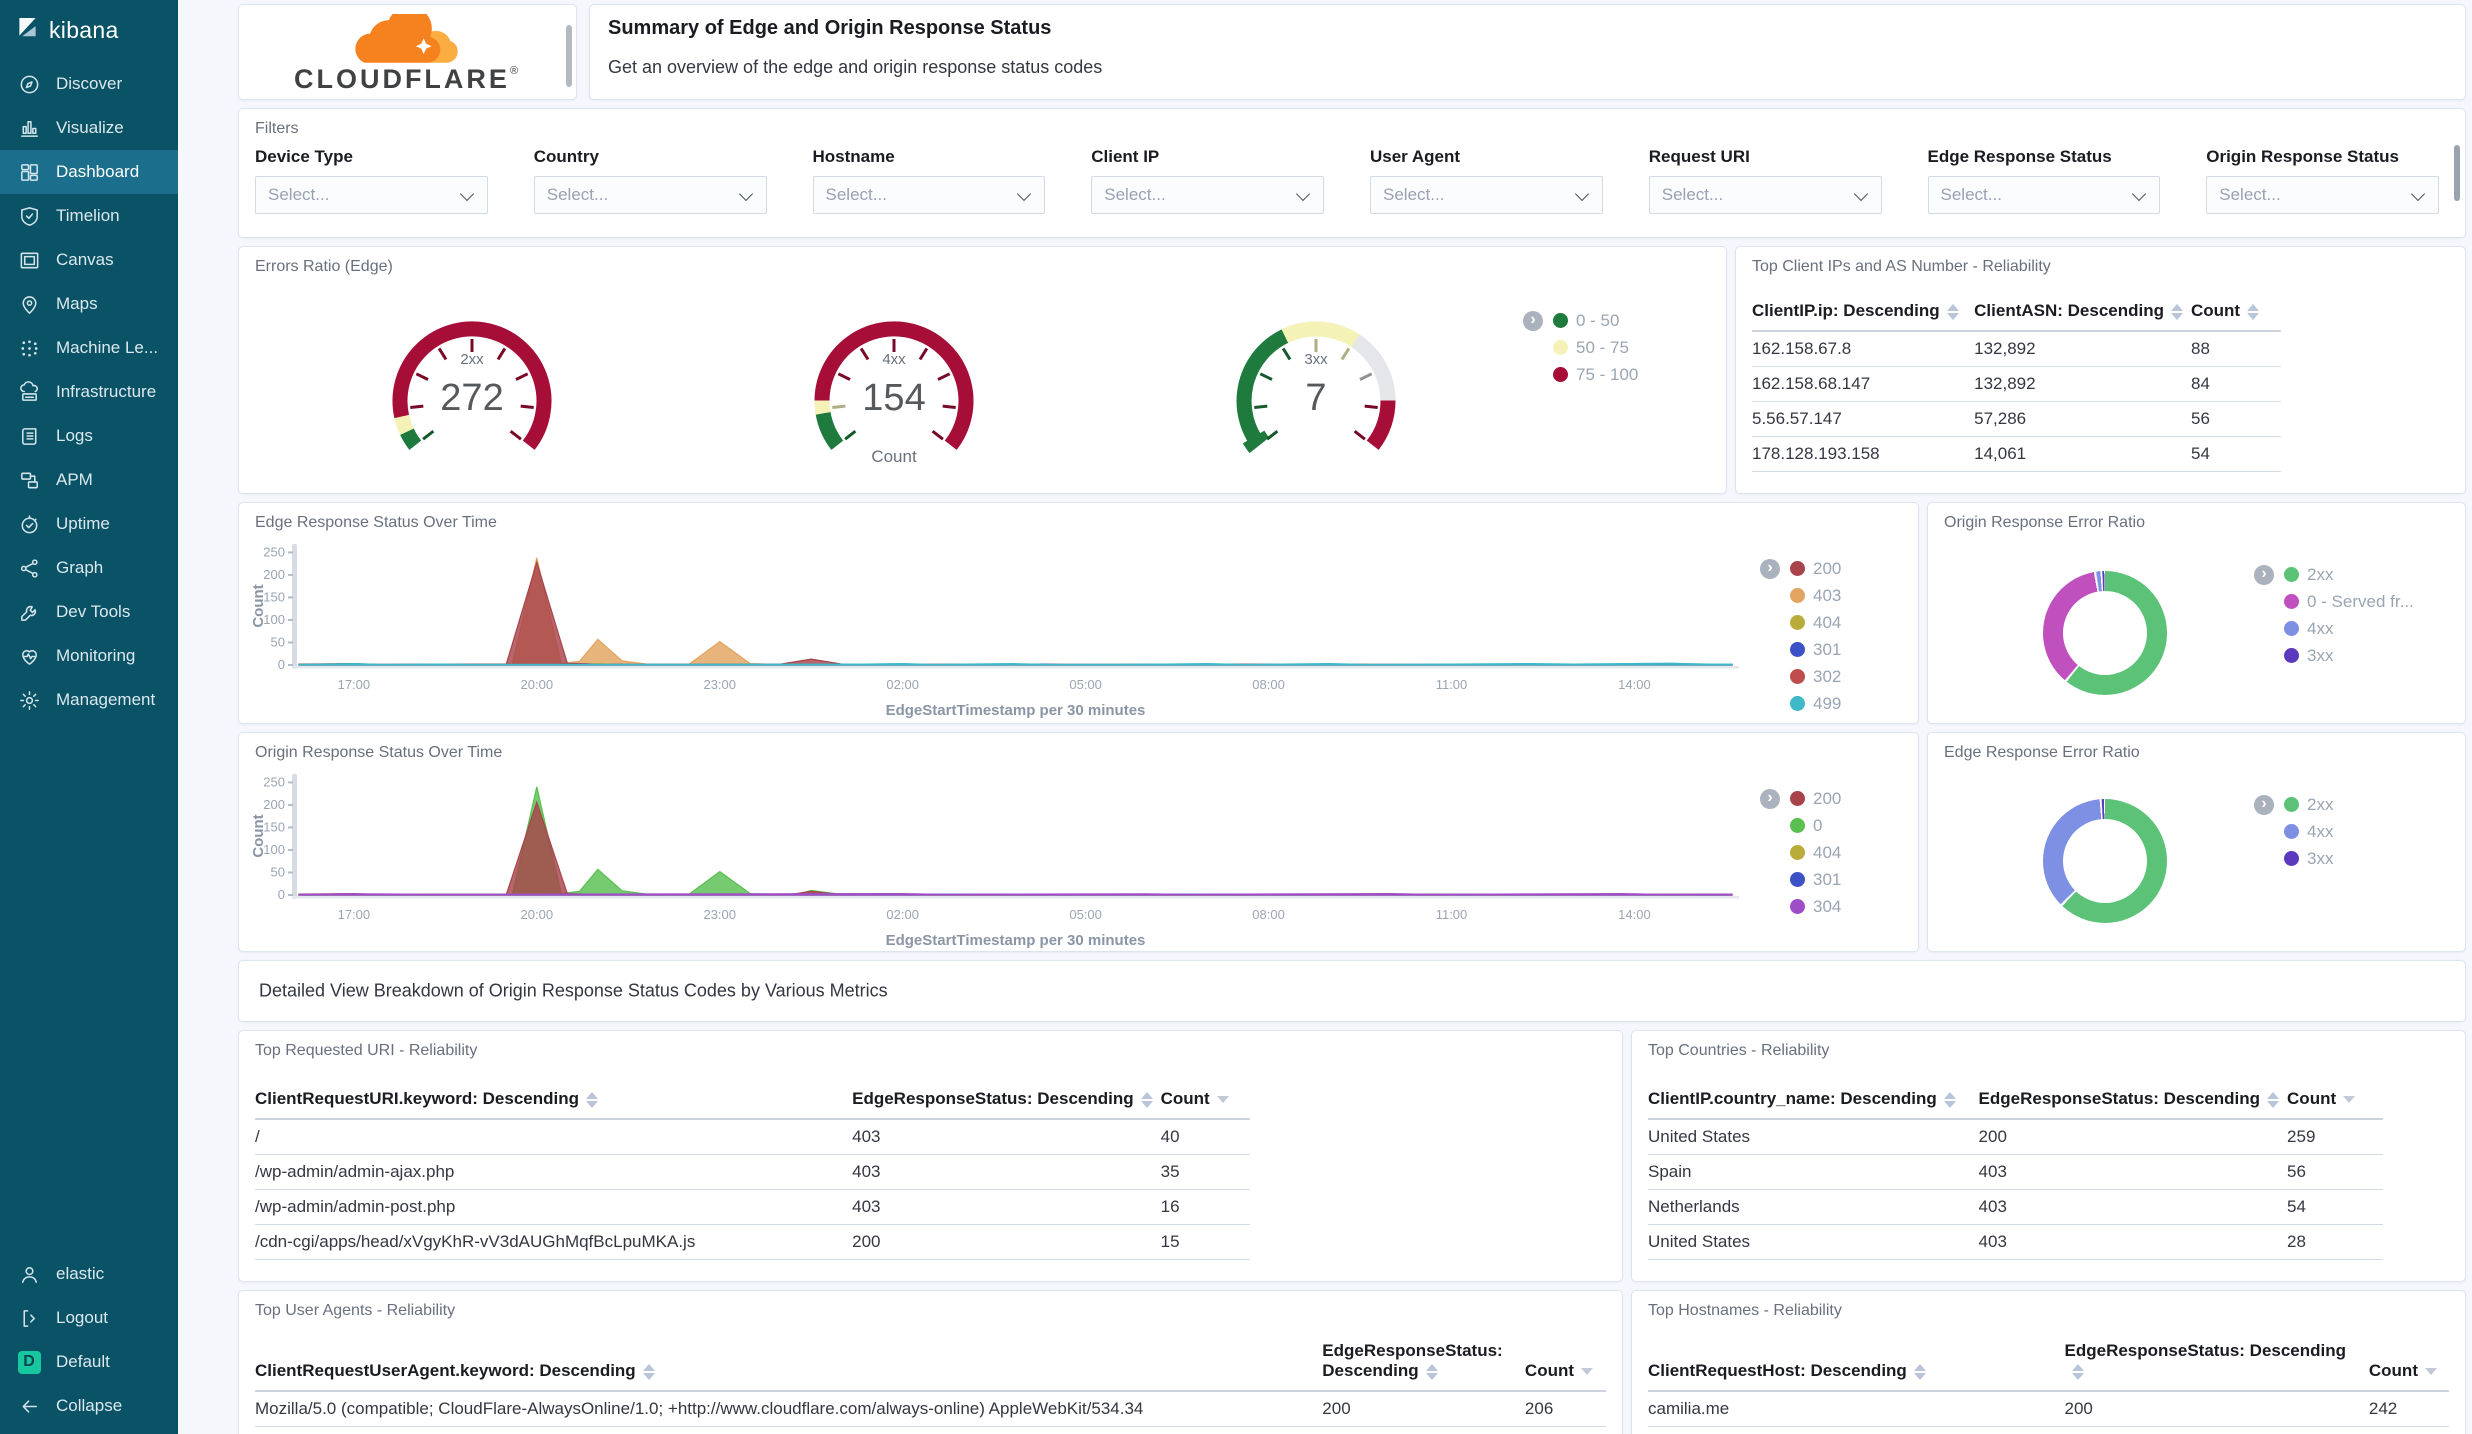 This screenshot has height=1434, width=2472. What do you see at coordinates (753, 1172) in the screenshot?
I see `table-row: /wp-admin/admin-ajax.php 403 35` at bounding box center [753, 1172].